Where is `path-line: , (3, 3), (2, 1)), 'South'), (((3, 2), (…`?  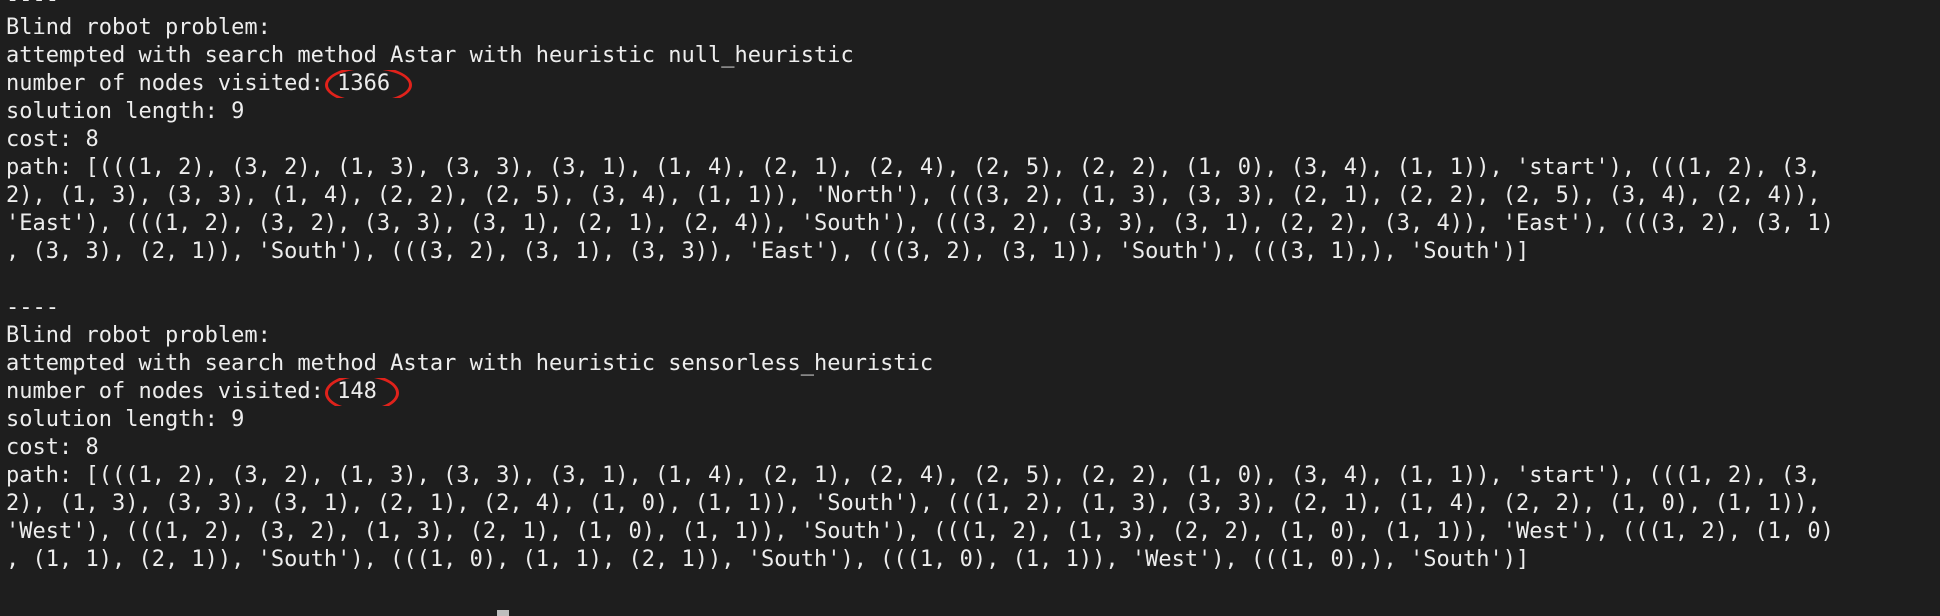 path-line: , (3, 3), (2, 1)), 'South'), (((3, 2), (… is located at coordinates (768, 251).